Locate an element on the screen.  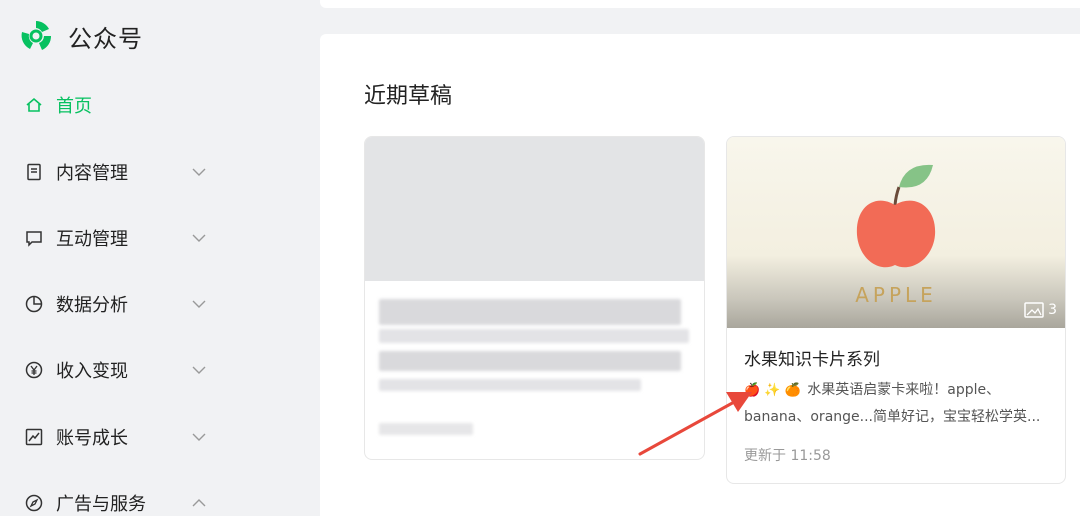
draft-cover-image: APPLE 3 is located at coordinates (896, 232).